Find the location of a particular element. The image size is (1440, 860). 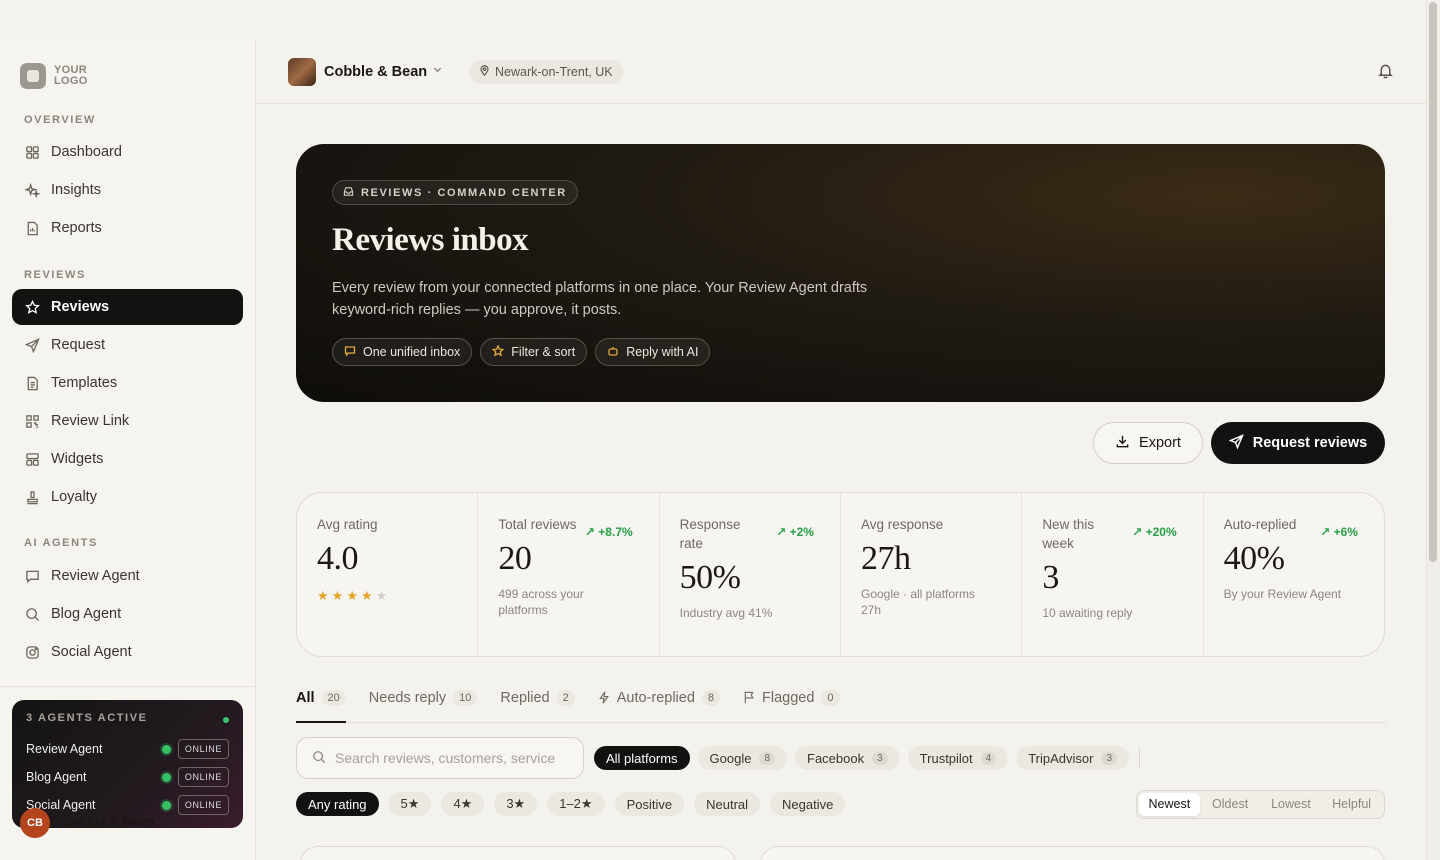

tab-count: 2 is located at coordinates (565, 698).